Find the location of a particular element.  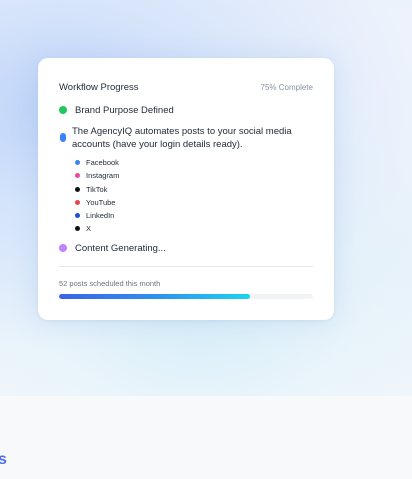

card-header: Workflow Progress 75% Complete is located at coordinates (186, 88).